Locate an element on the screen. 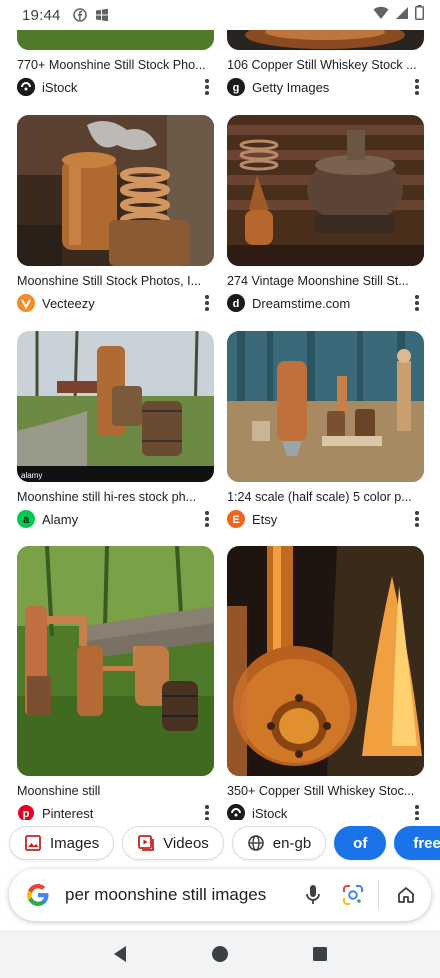  notification-icons is located at coordinates (90, 15).